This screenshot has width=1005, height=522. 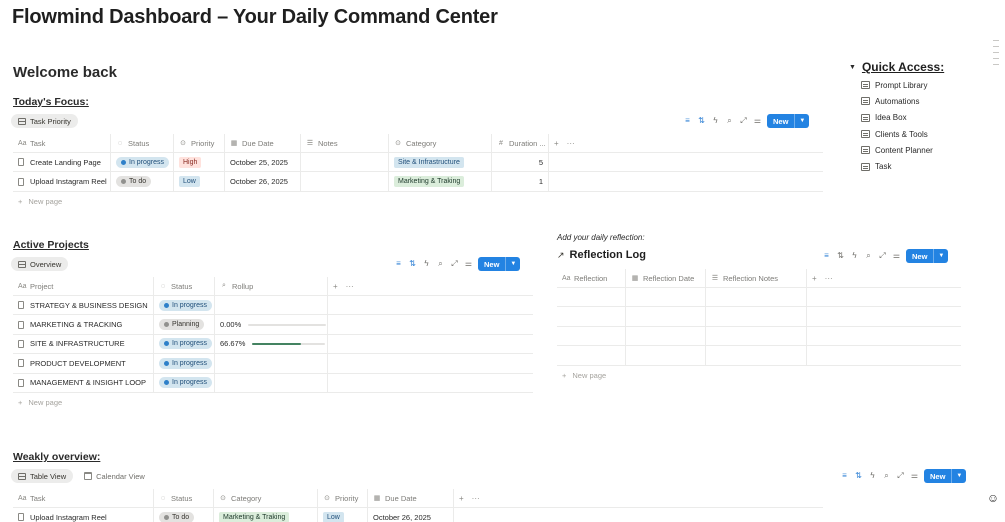 What do you see at coordinates (902, 166) in the screenshot?
I see `quick-link-task: Task` at bounding box center [902, 166].